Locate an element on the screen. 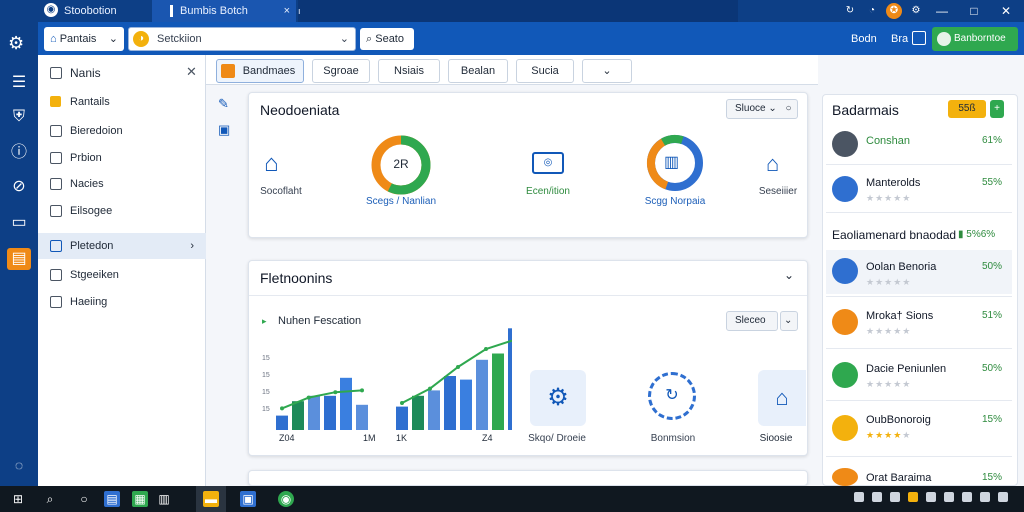 This screenshot has height=512, width=1024. summary-filter-dropdown: Sluoce ⌄ ○ is located at coordinates (762, 109).